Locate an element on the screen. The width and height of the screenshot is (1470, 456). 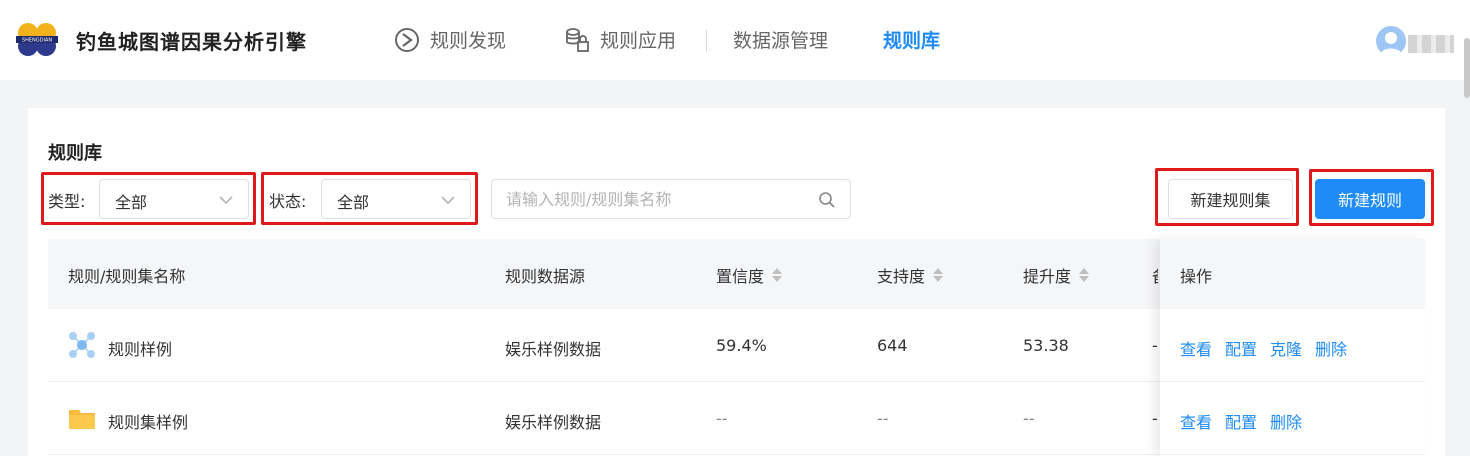
row-lift: 53.38 is located at coordinates (1046, 345).